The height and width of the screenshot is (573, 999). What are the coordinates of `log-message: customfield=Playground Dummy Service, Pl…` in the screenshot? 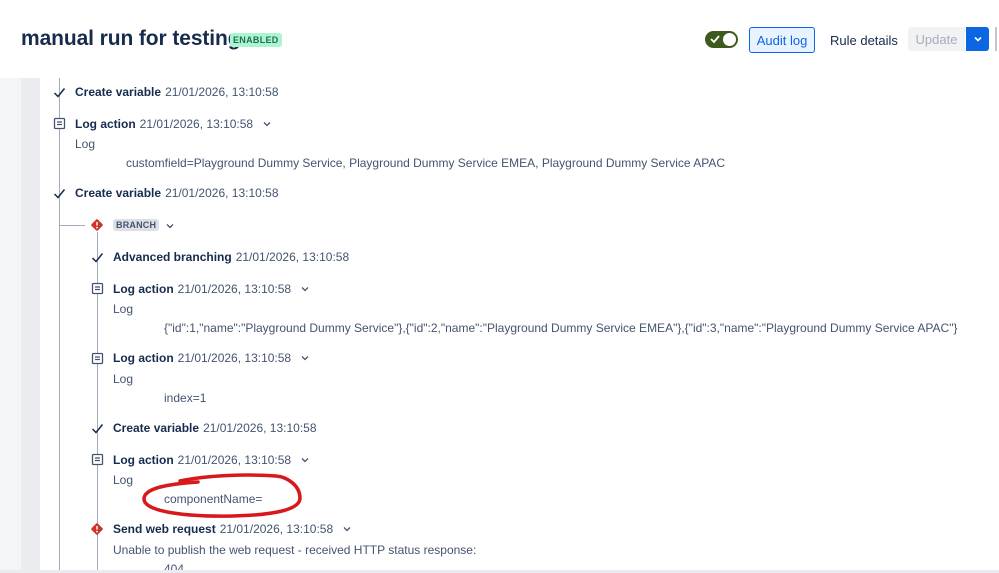 It's located at (426, 163).